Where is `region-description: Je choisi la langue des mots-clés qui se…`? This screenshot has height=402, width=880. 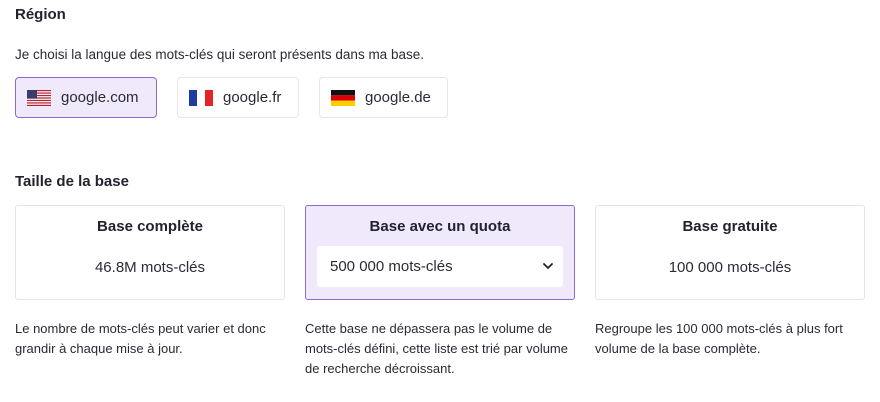
region-description: Je choisi la langue des mots-clés qui se… is located at coordinates (219, 54).